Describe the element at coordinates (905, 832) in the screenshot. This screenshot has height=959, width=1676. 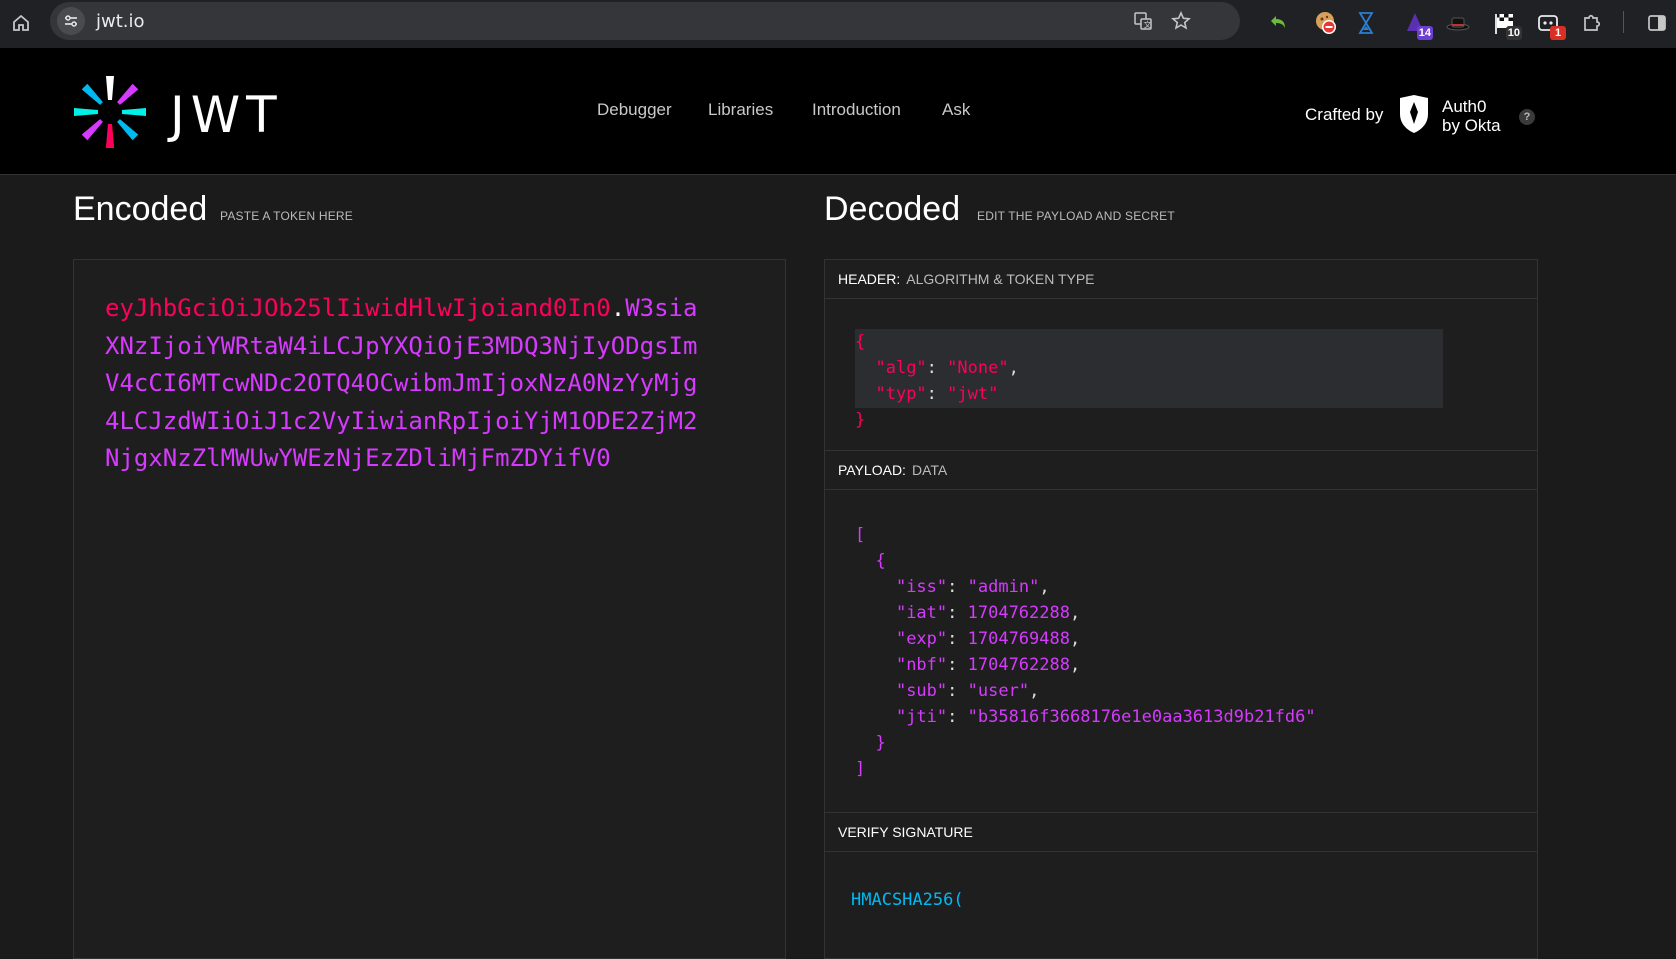
I see `verify-section-label: VERIFY SIGNATURE` at that location.